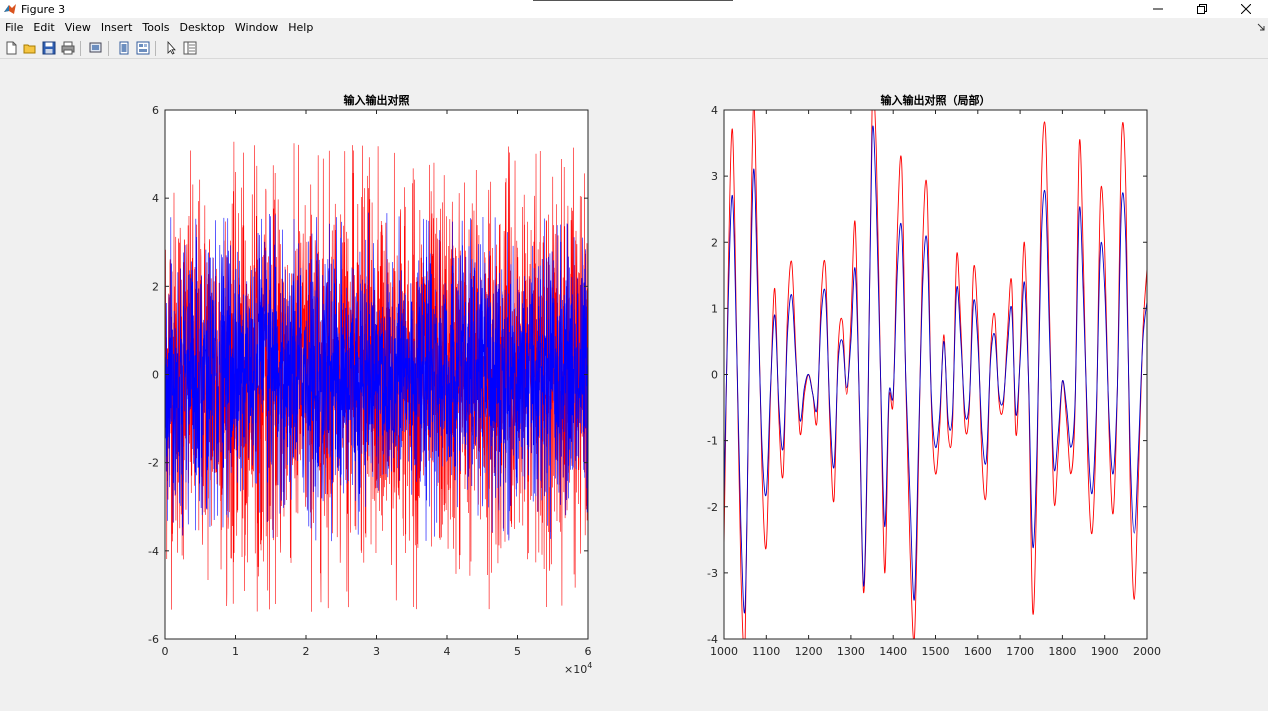 This screenshot has width=1268, height=711. I want to click on axes-left-xtick-label: 2, so click(306, 651).